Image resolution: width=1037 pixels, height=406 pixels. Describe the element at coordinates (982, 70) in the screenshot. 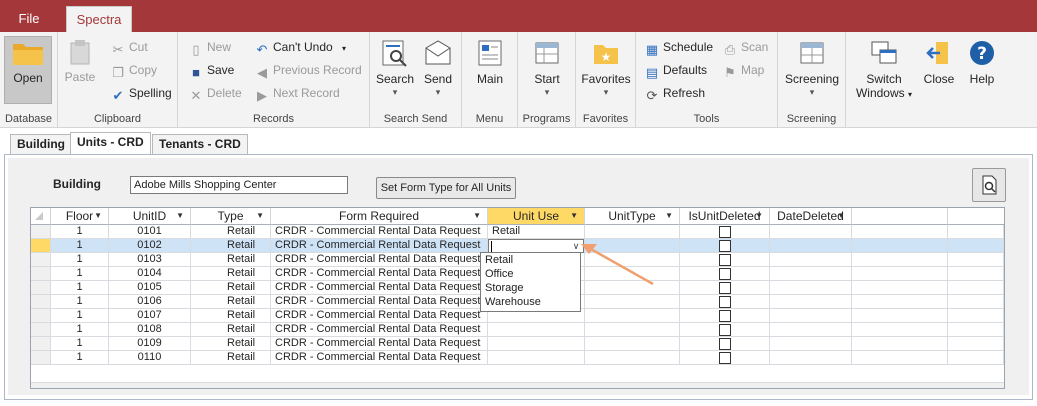

I see `help-button: ? Help` at that location.